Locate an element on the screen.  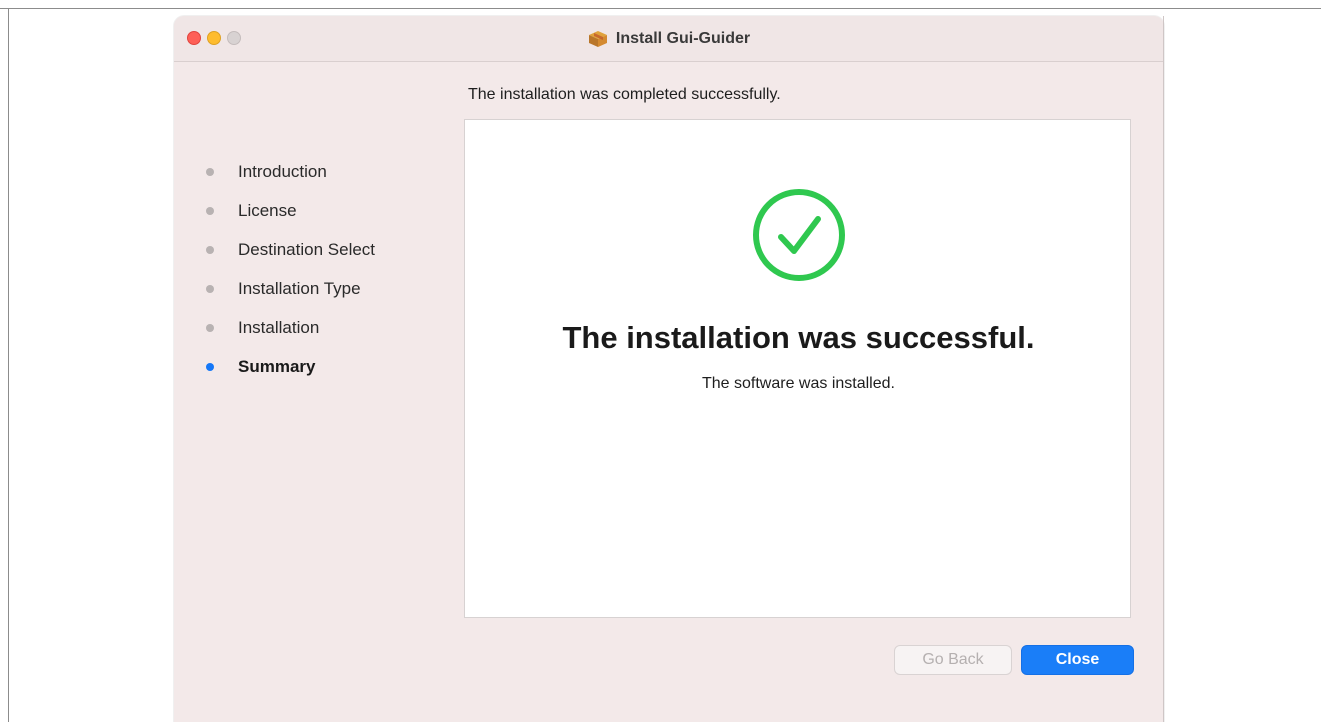
step-label: Summary is located at coordinates (277, 366).